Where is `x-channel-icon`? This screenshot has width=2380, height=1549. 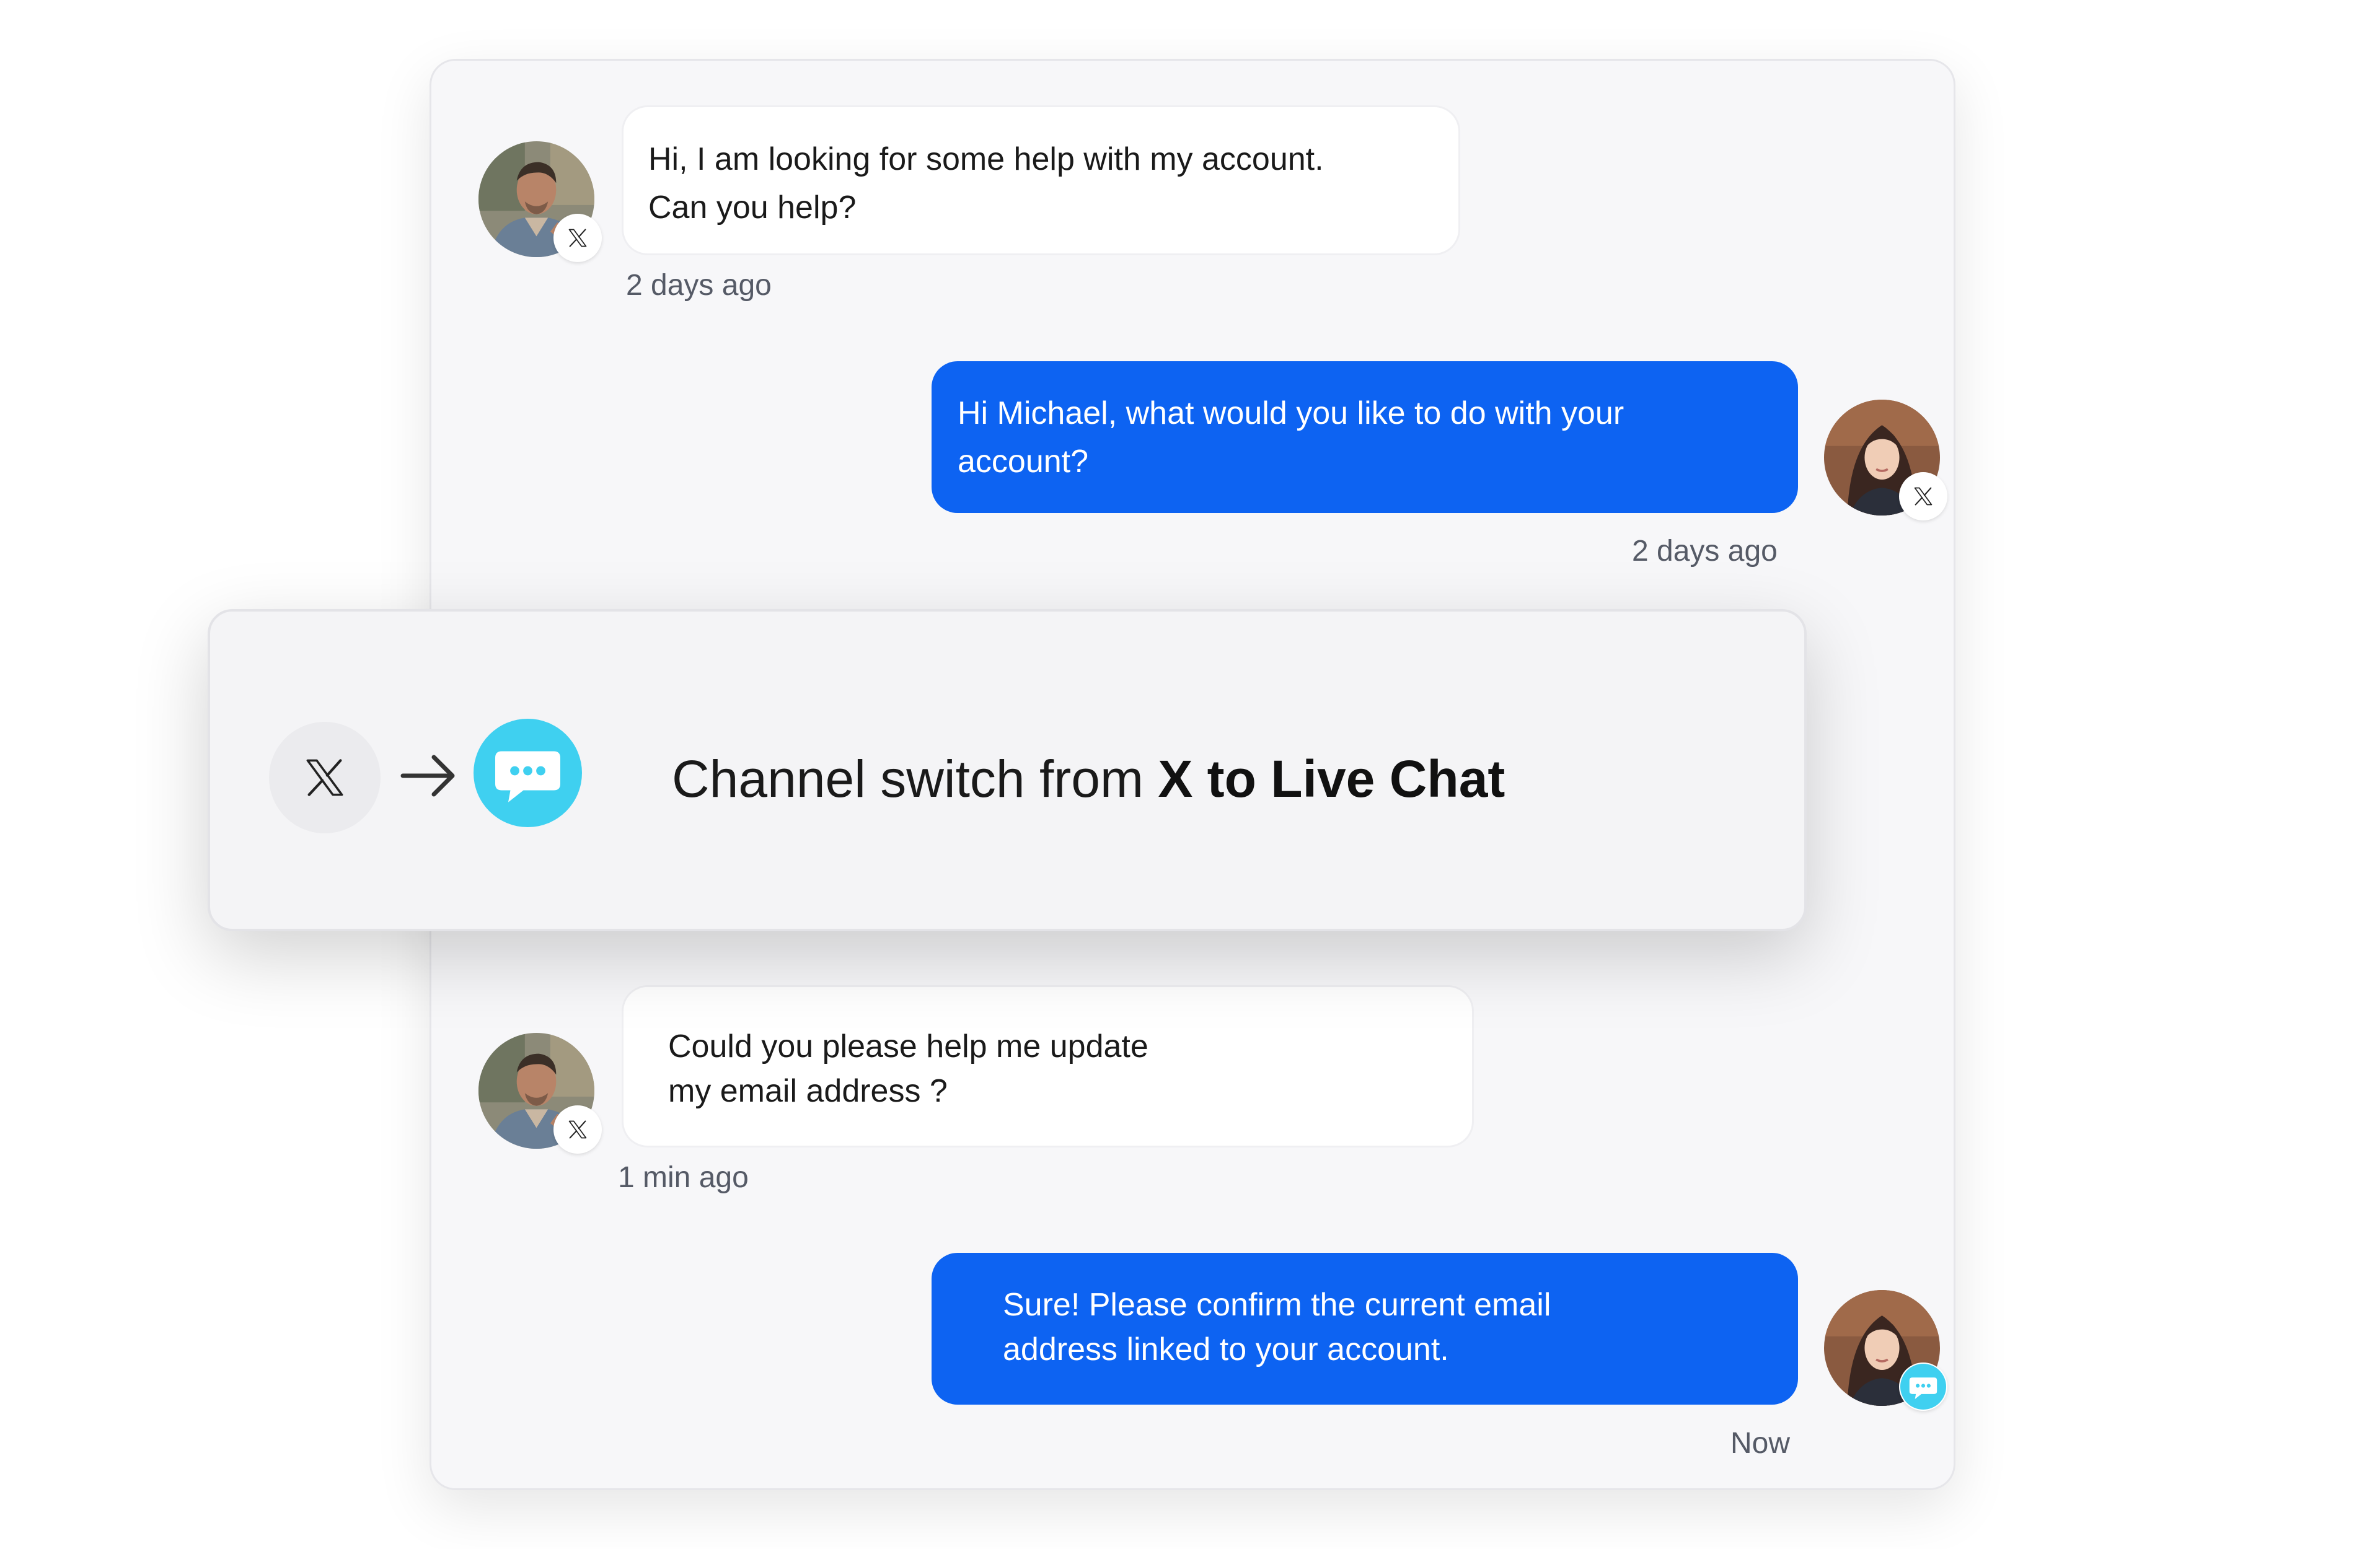
x-channel-icon is located at coordinates (325, 777).